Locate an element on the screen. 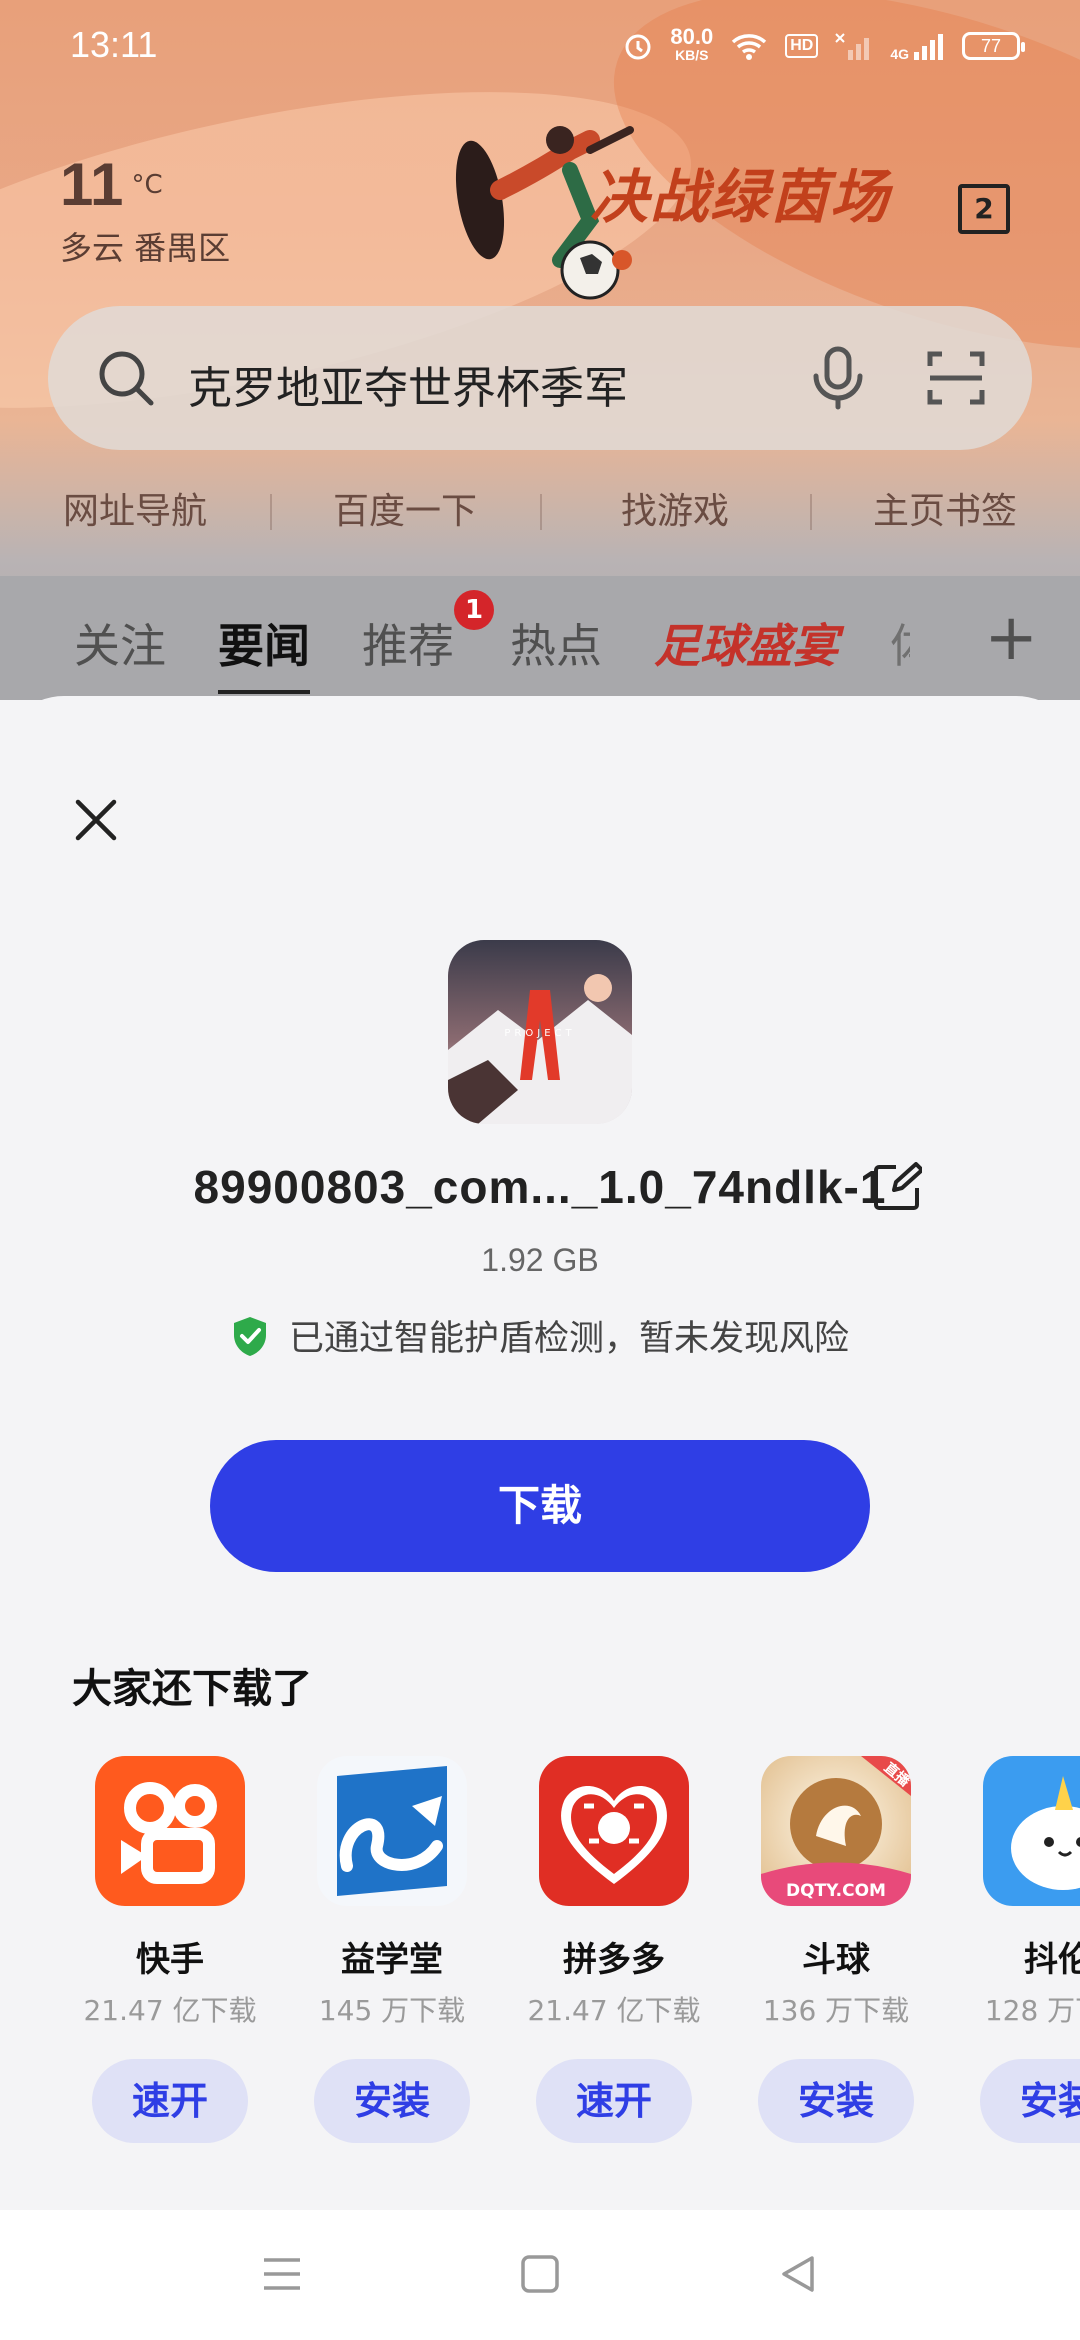 The height and width of the screenshot is (2340, 1080). shield-check-icon is located at coordinates (249, 1336).